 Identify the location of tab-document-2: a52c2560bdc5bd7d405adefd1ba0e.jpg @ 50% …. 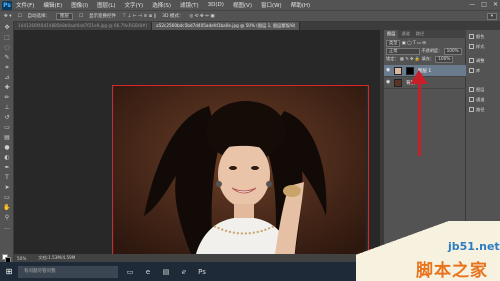
(226, 26).